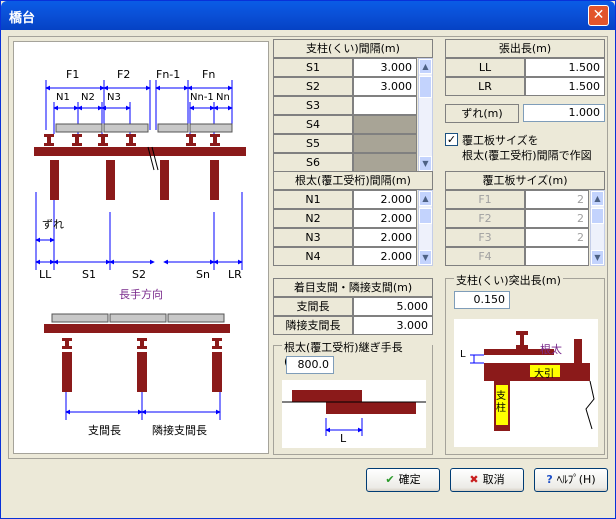 Image resolution: width=616 pixels, height=519 pixels. I want to click on row-label-f4: F4, so click(485, 256).